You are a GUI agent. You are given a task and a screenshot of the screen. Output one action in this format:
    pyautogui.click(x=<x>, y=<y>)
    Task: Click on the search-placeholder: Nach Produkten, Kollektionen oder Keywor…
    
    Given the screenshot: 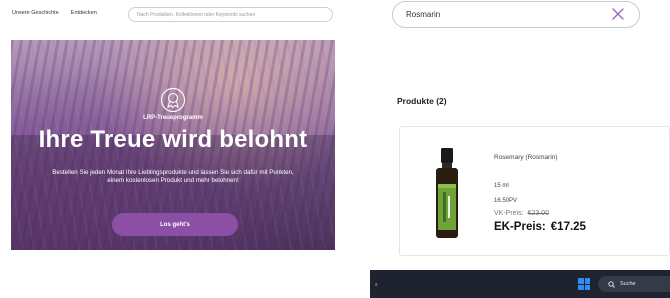 What is the action you would take?
    pyautogui.click(x=196, y=14)
    